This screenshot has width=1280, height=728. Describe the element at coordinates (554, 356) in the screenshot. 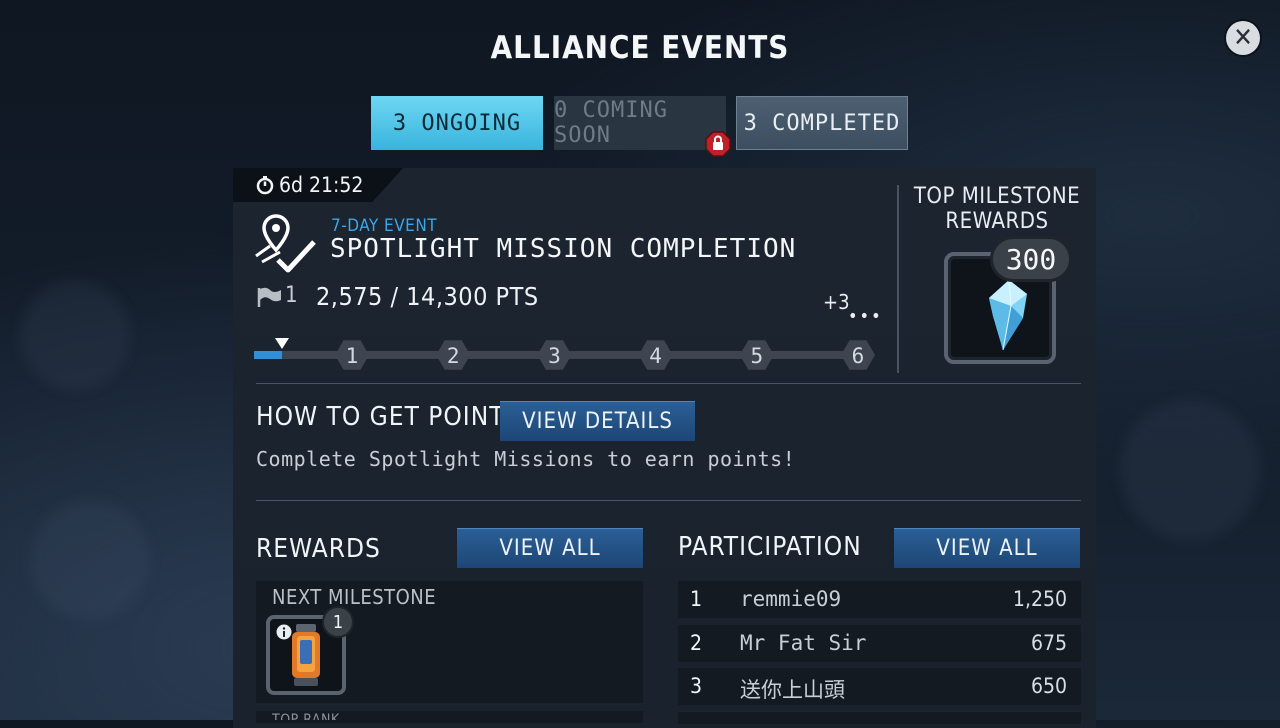

I see `milestone-label: 3` at that location.